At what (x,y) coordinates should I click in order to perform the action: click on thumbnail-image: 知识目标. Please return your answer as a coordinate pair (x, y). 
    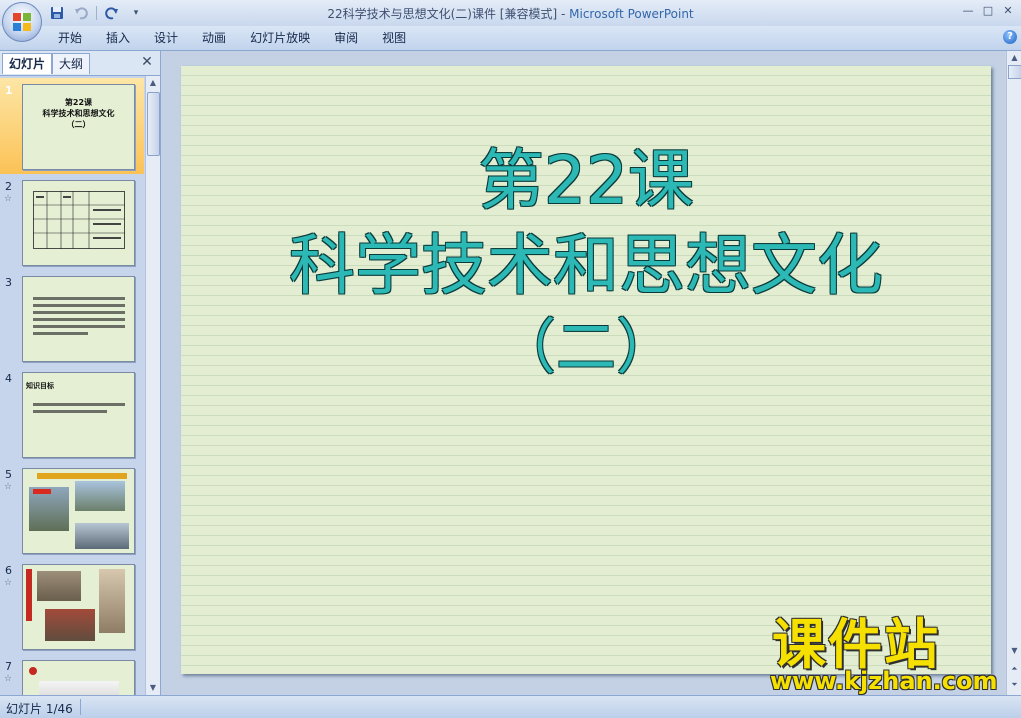
    Looking at the image, I should click on (78, 415).